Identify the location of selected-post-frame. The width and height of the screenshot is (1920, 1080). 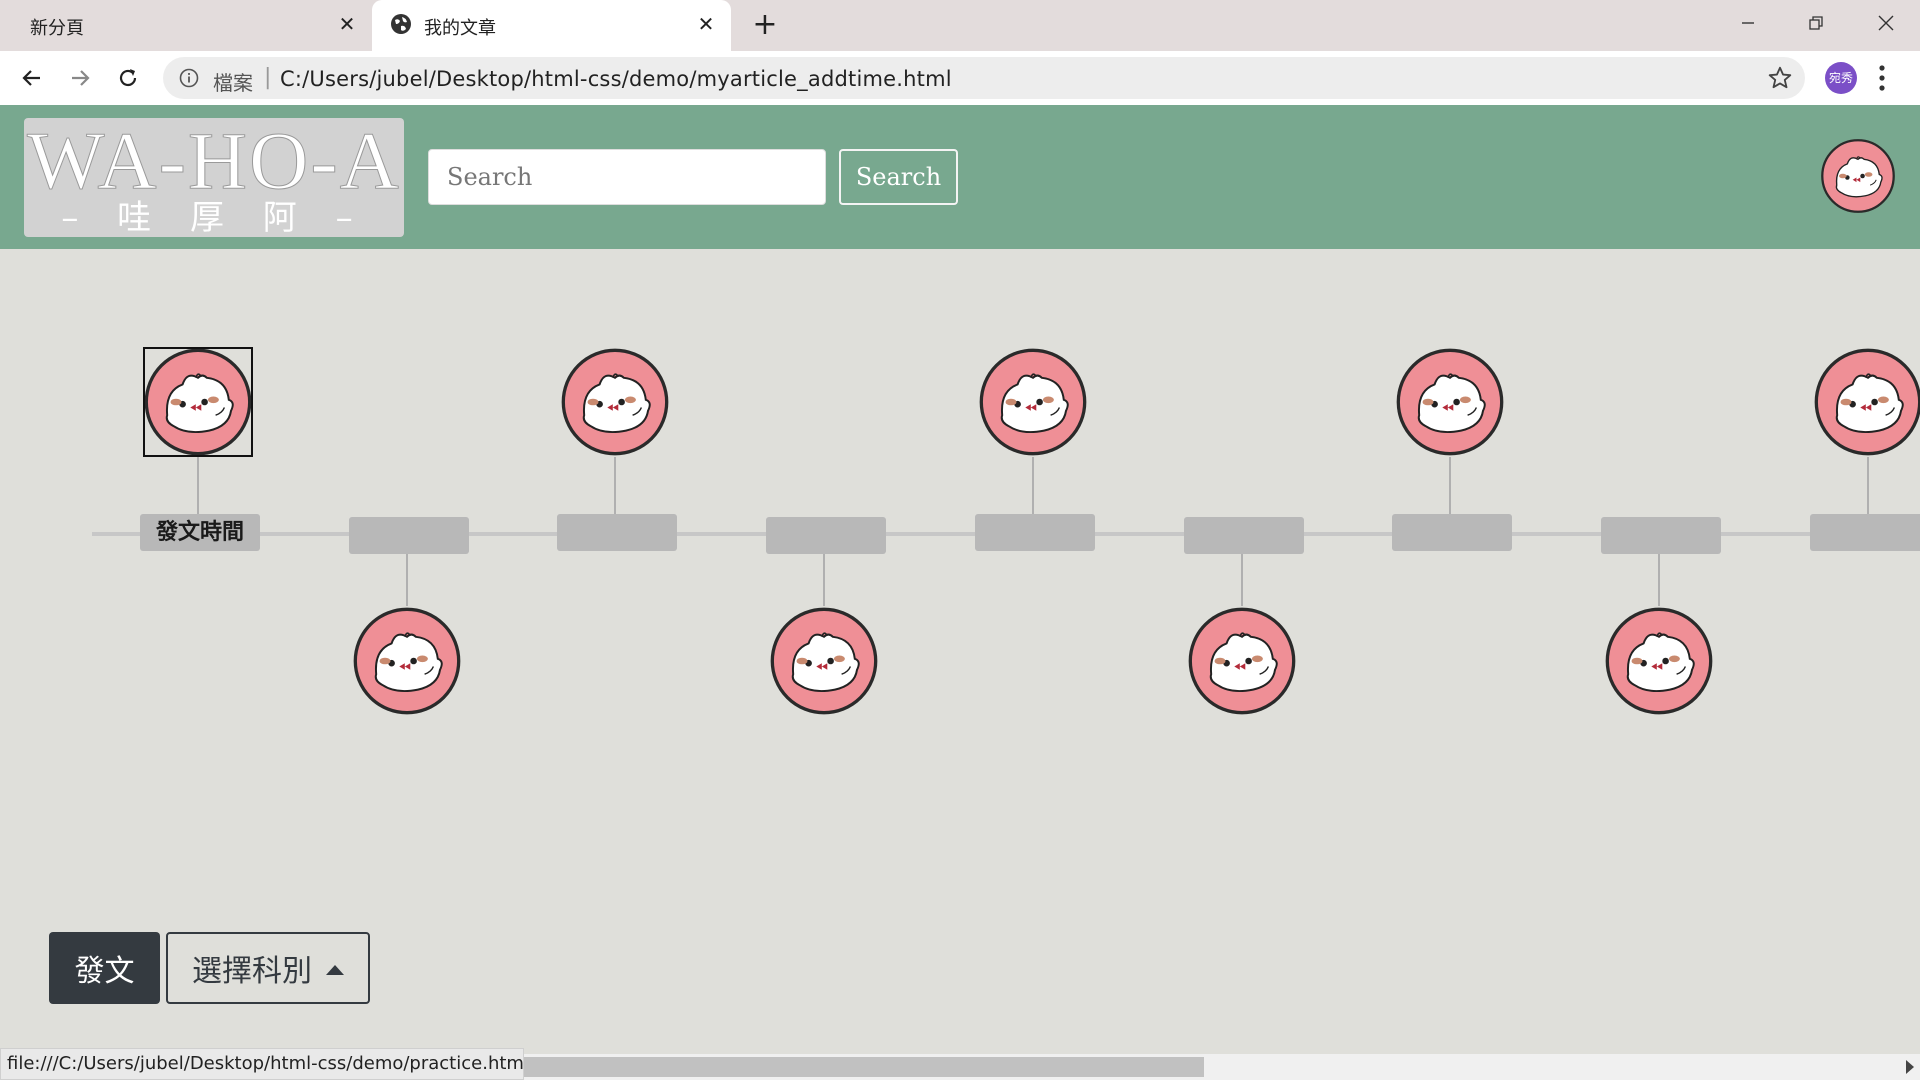
(198, 402).